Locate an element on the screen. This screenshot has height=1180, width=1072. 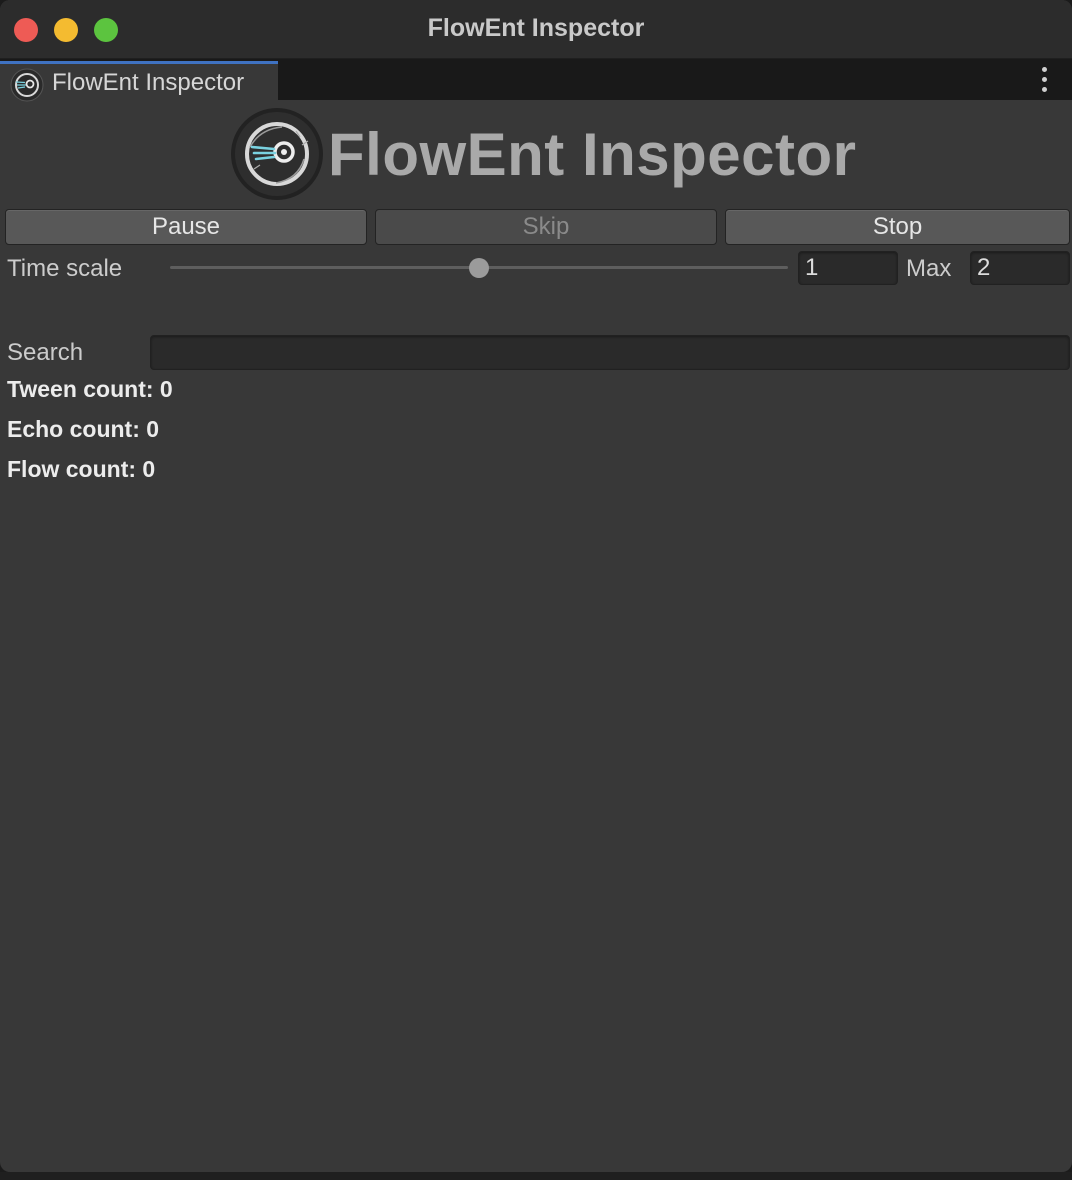
echo-count: Echo count: 0 is located at coordinates (83, 429).